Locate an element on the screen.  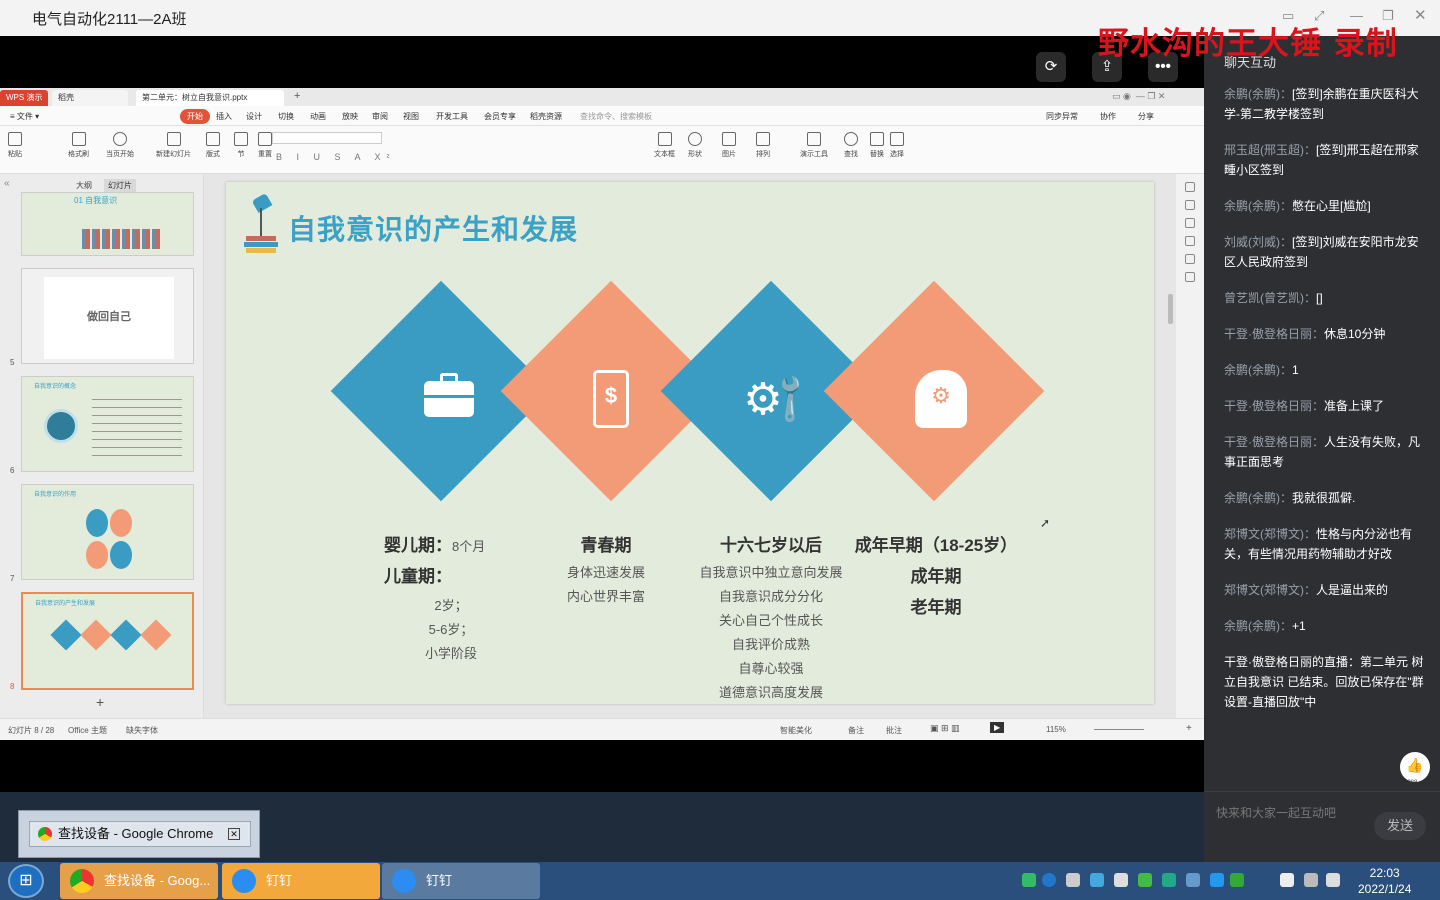
menu-view: 视图 is located at coordinates (411, 116).